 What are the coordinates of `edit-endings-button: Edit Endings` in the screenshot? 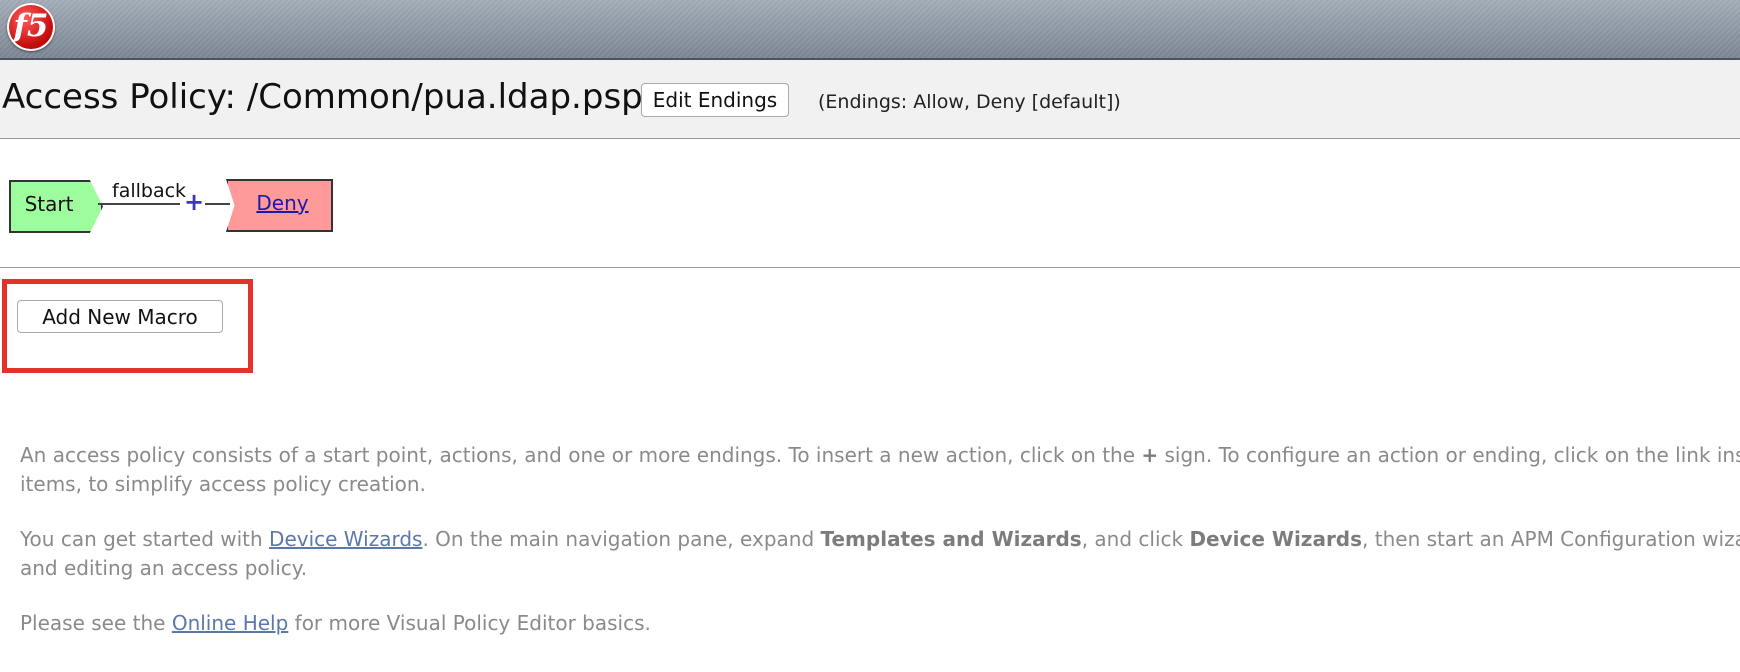 It's located at (715, 100).